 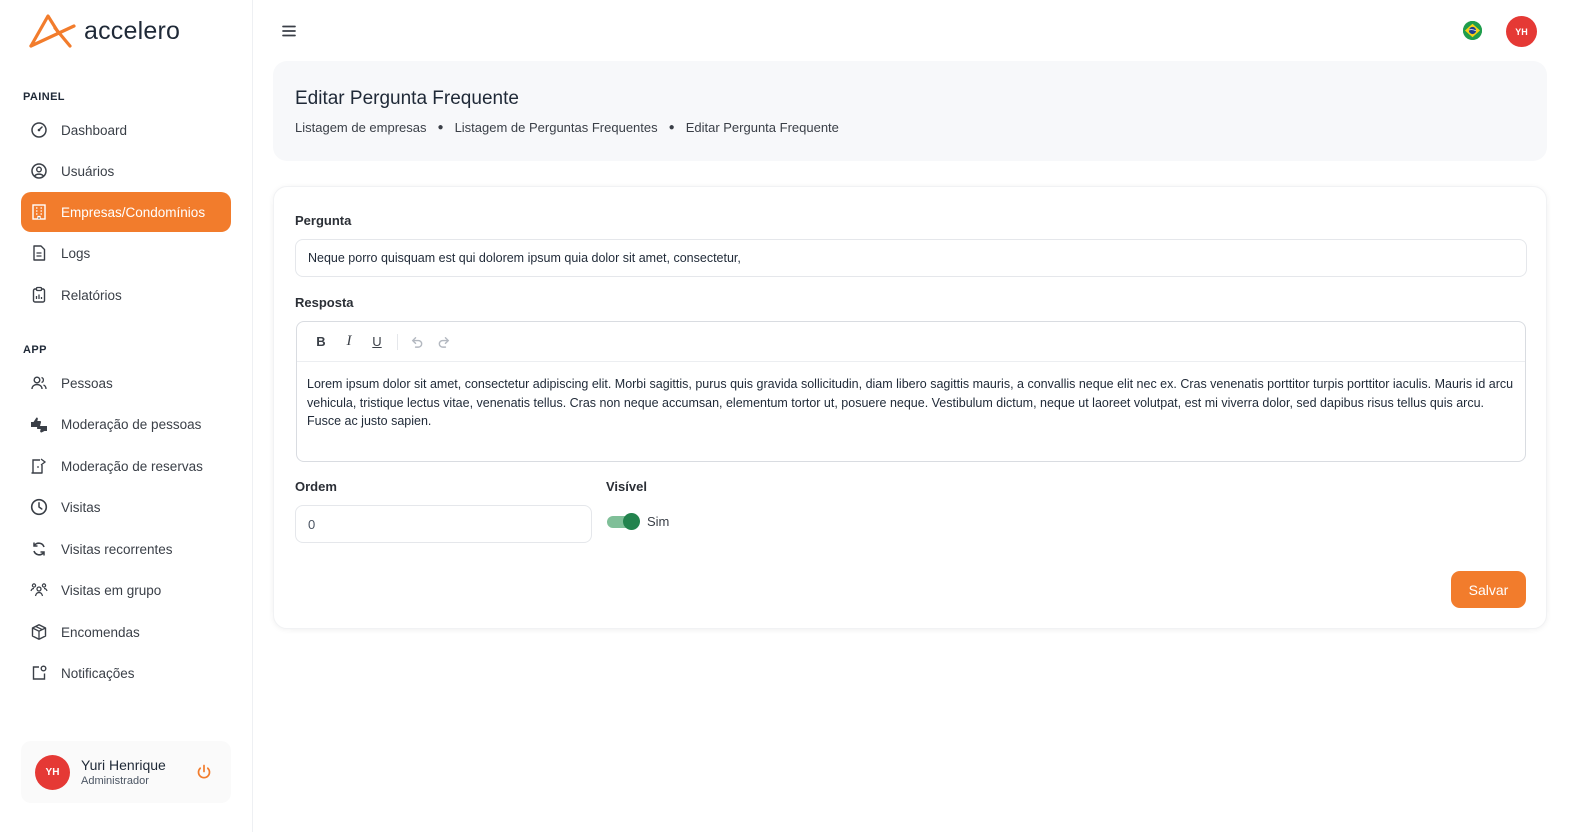 What do you see at coordinates (98, 673) in the screenshot?
I see `sidebar-item-label: Notificações` at bounding box center [98, 673].